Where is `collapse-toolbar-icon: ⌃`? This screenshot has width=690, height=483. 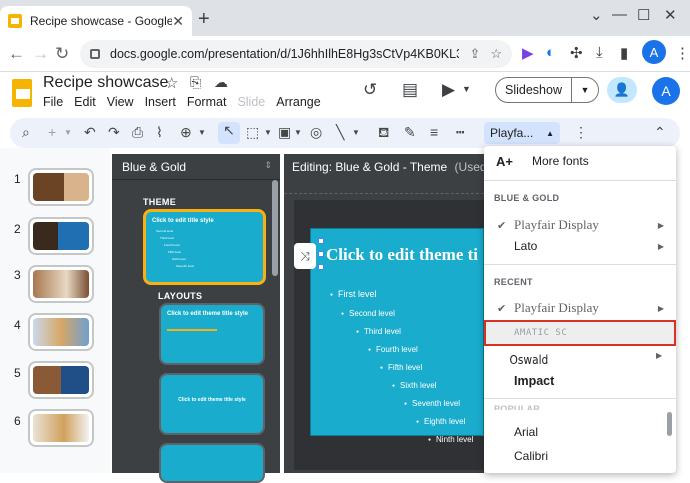
collapse-toolbar-icon: ⌃ is located at coordinates (660, 132).